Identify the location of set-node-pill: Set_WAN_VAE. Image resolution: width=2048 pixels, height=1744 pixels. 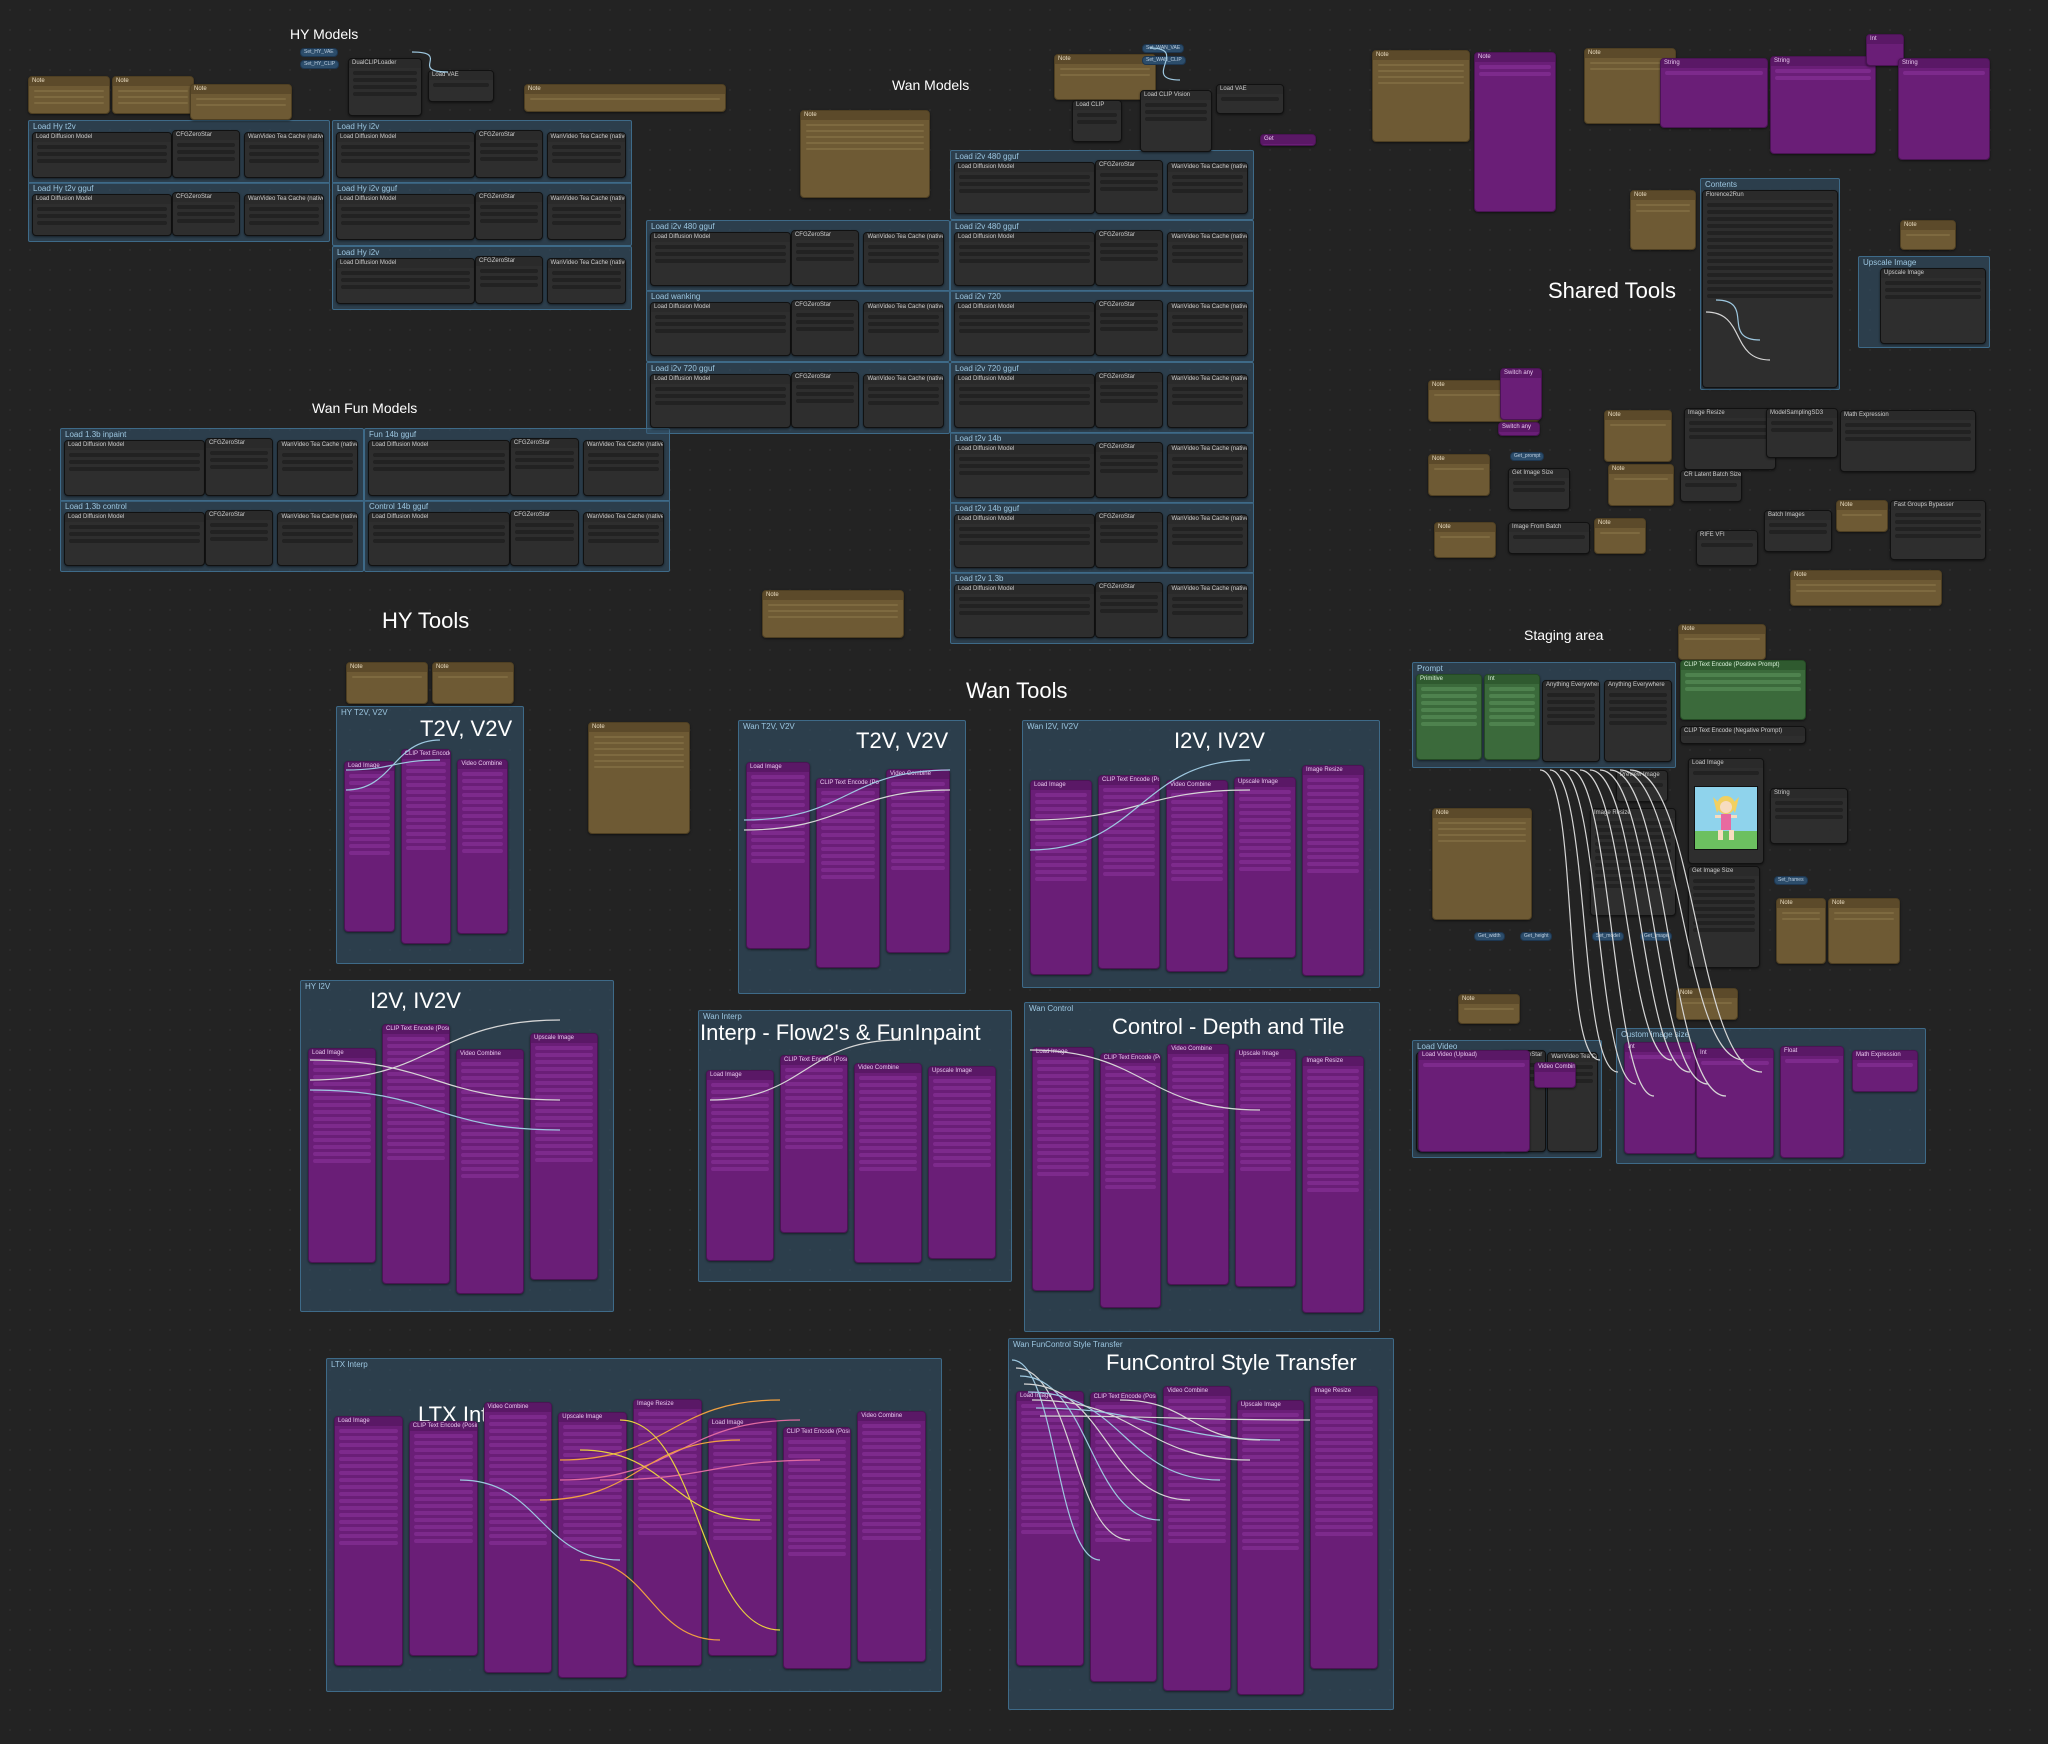
(1163, 48).